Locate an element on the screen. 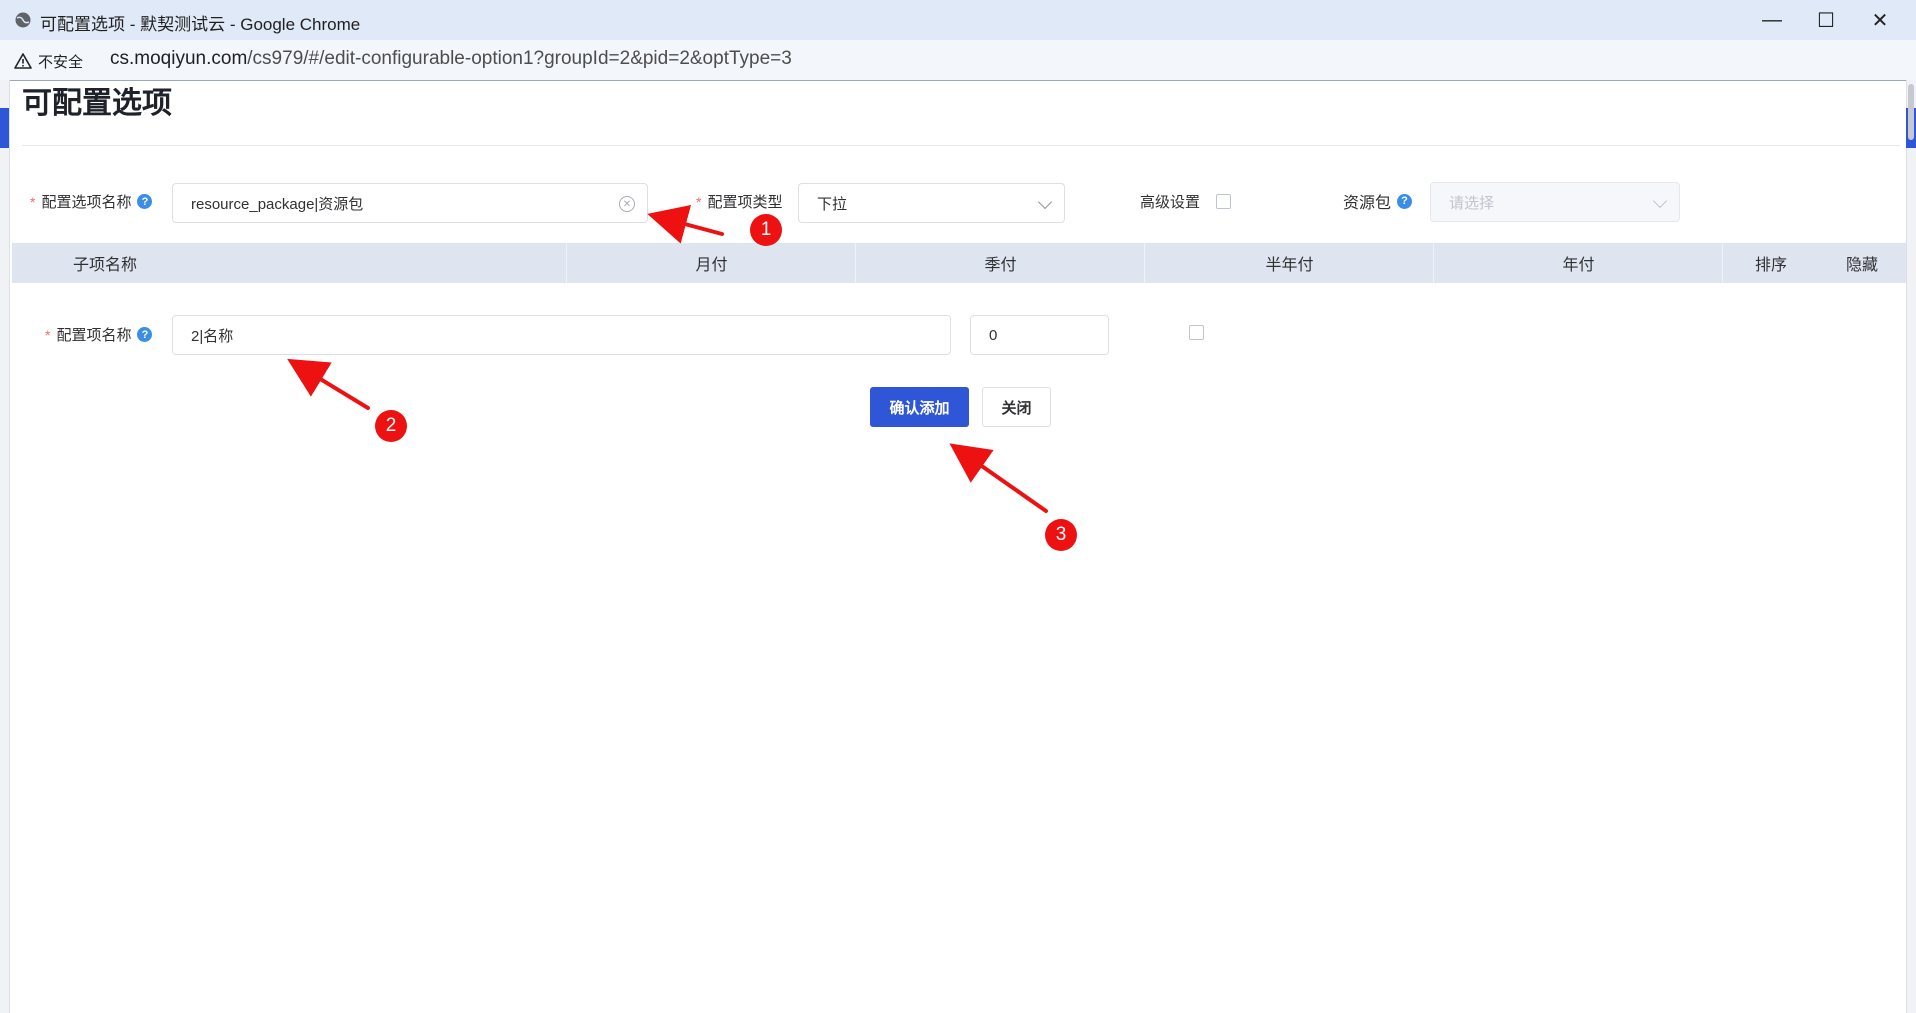 The image size is (1916, 1013). warning-icon is located at coordinates (23, 61).